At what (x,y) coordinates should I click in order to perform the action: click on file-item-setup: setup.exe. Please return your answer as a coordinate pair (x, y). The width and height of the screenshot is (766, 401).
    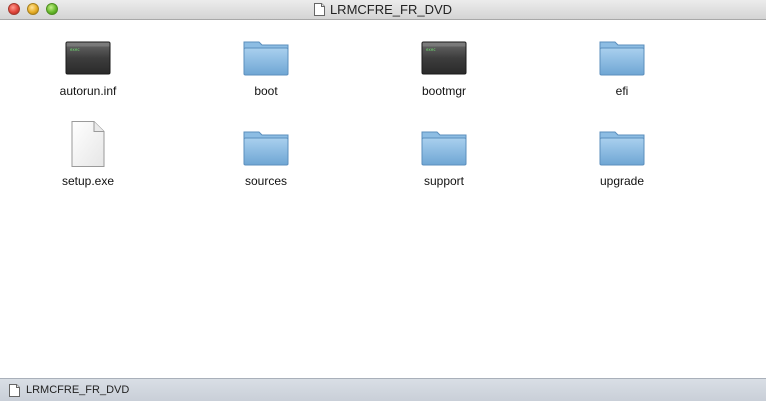
    Looking at the image, I should click on (88, 154).